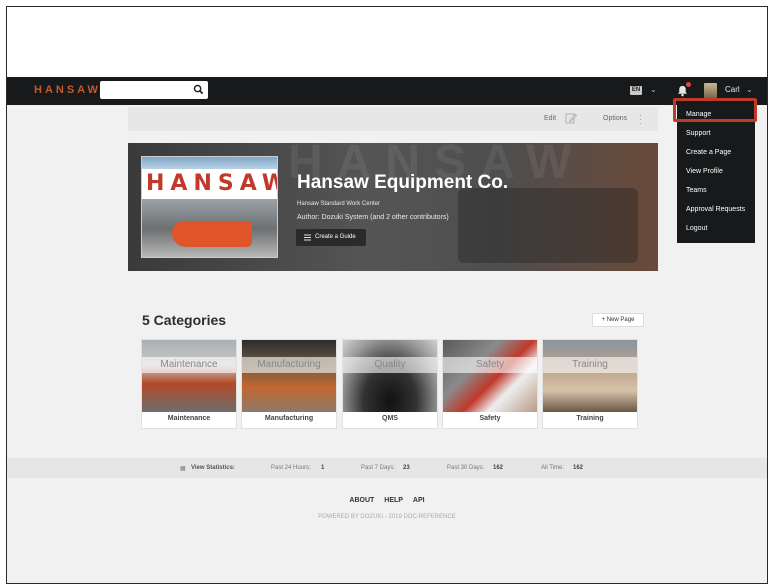 Image resolution: width=769 pixels, height=585 pixels. I want to click on guide-list-icon, so click(307, 237).